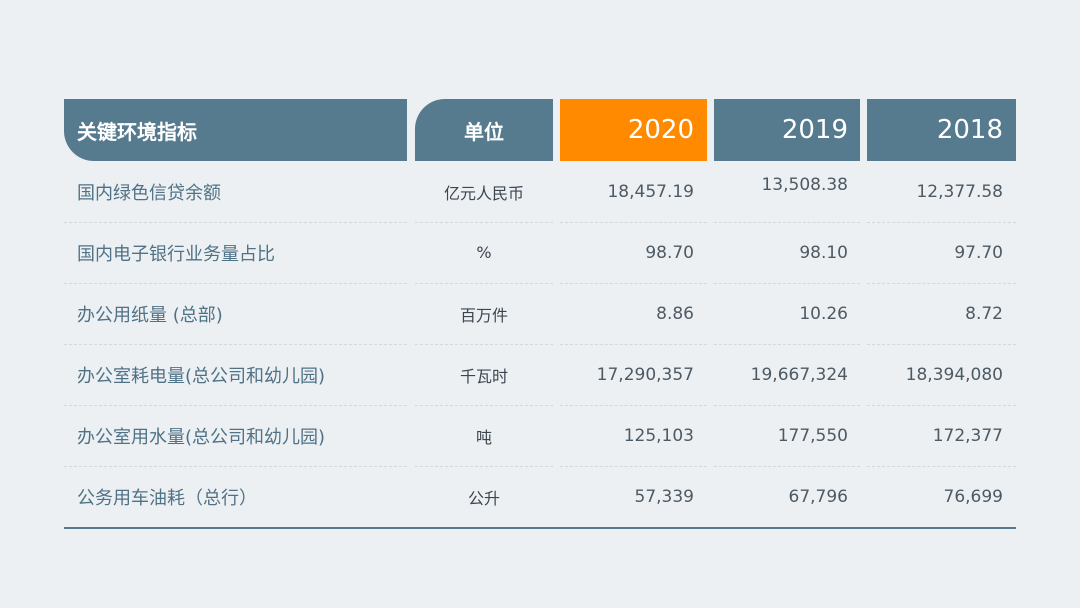 This screenshot has width=1080, height=608. What do you see at coordinates (658, 435) in the screenshot?
I see `row-value-2020: 125,103` at bounding box center [658, 435].